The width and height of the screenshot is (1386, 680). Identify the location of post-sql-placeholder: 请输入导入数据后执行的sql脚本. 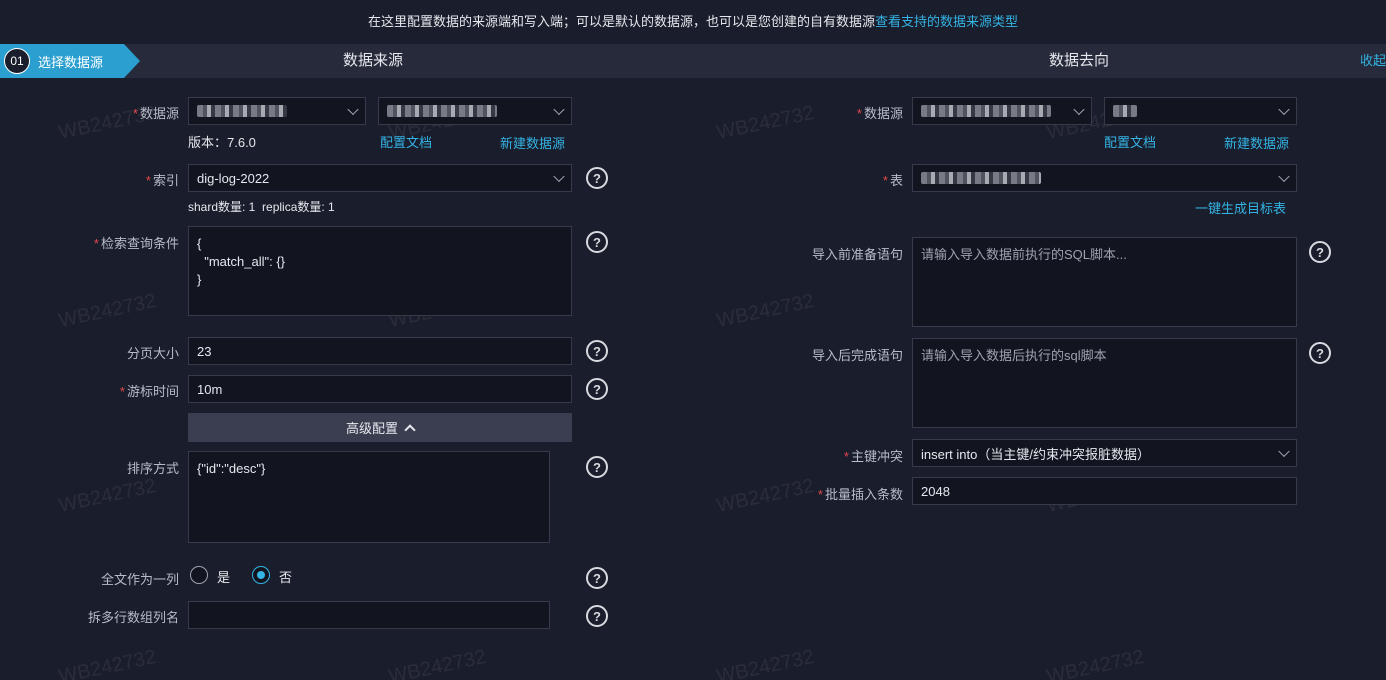
(1014, 355).